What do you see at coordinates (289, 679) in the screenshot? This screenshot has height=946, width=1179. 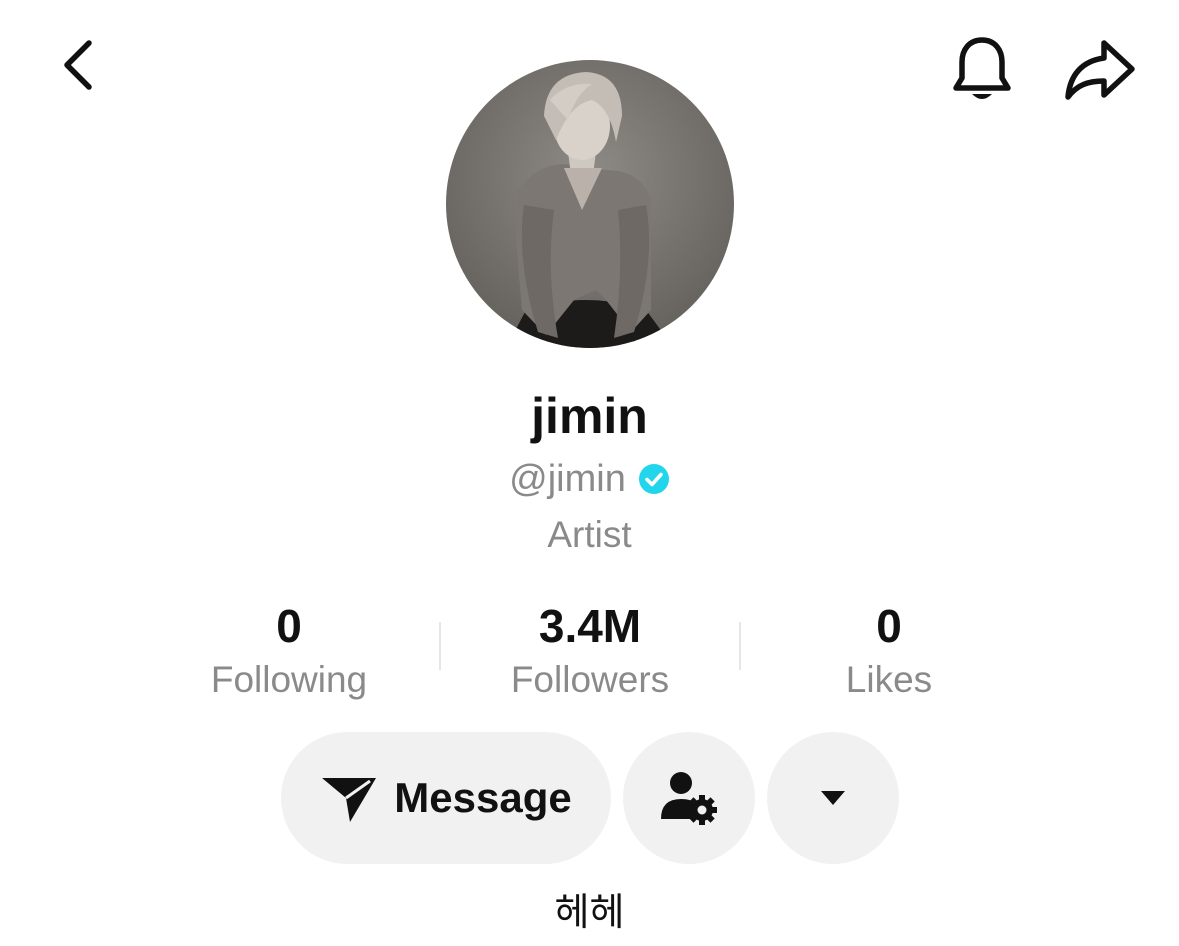 I see `stat-label: Following` at bounding box center [289, 679].